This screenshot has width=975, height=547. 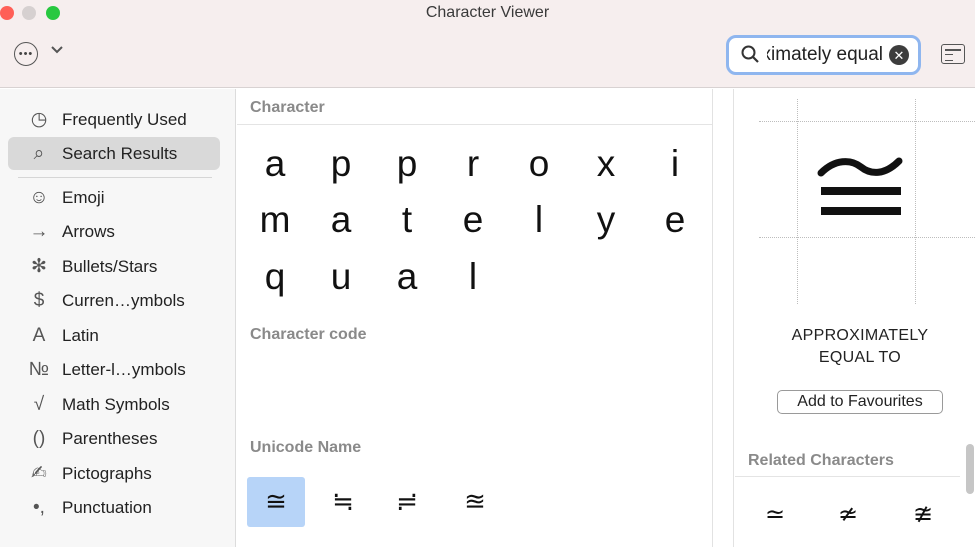 I want to click on related-character-cell: ≇, so click(x=923, y=514).